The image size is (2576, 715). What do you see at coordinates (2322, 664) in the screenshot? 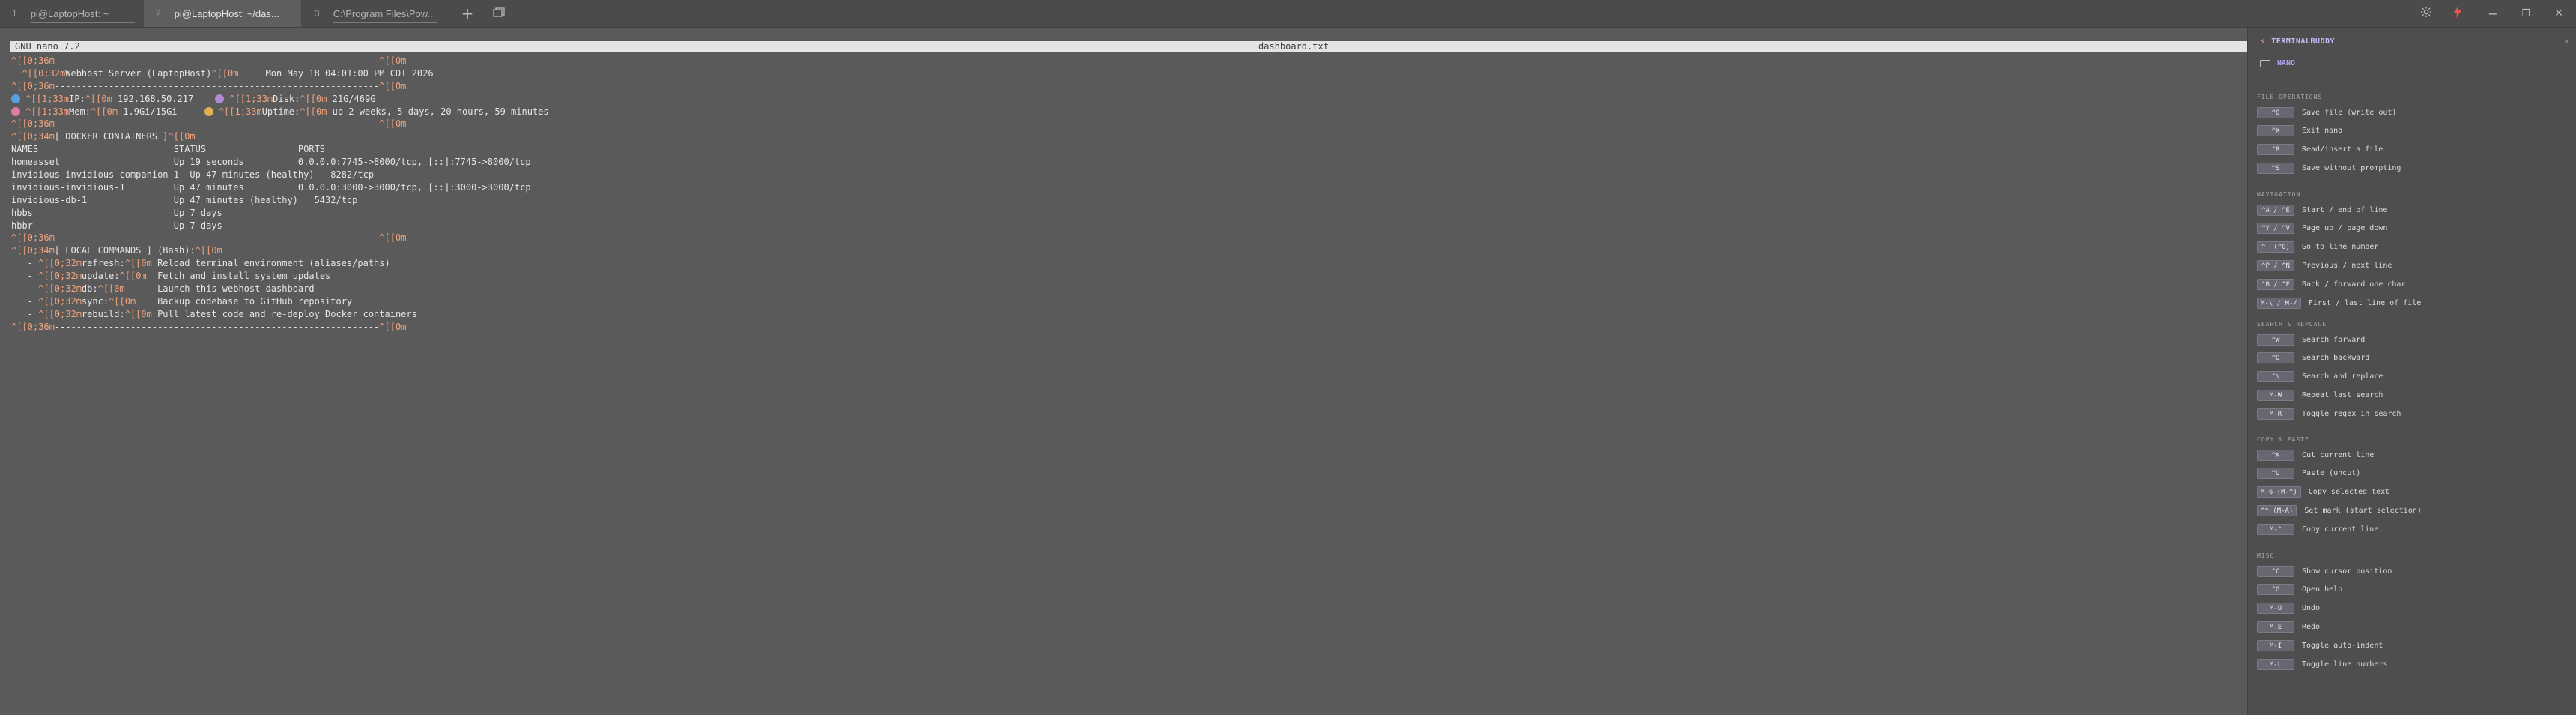
I see `shortcut-row: M-L Toggle line numbers` at bounding box center [2322, 664].